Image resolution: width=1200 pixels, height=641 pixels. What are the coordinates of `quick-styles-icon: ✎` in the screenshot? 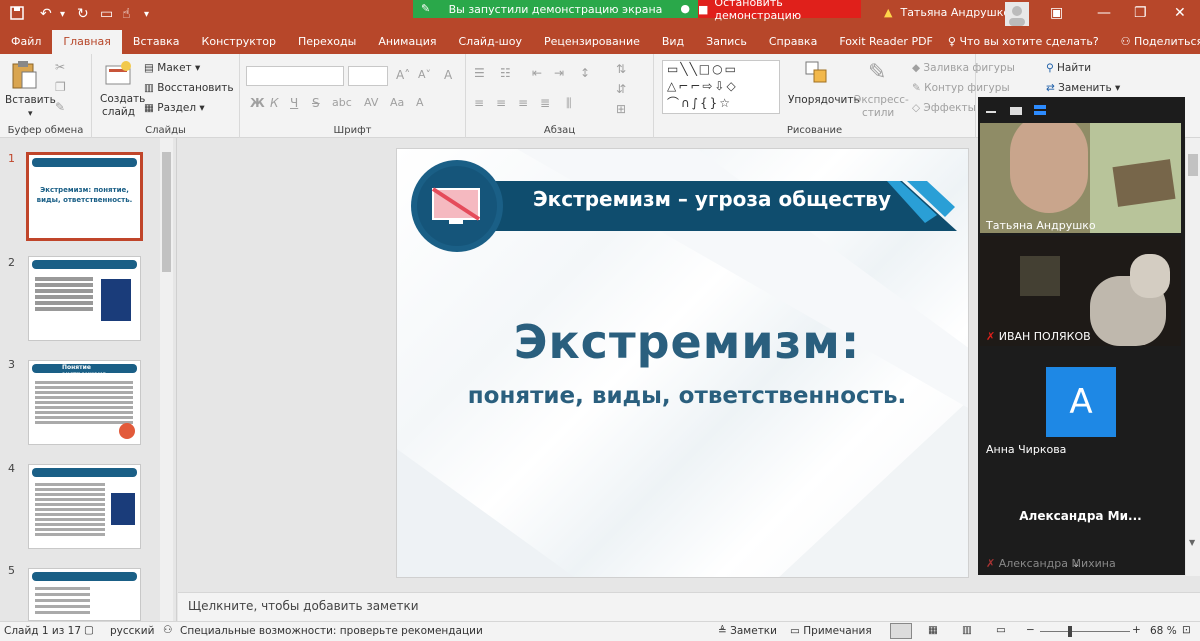 It's located at (877, 72).